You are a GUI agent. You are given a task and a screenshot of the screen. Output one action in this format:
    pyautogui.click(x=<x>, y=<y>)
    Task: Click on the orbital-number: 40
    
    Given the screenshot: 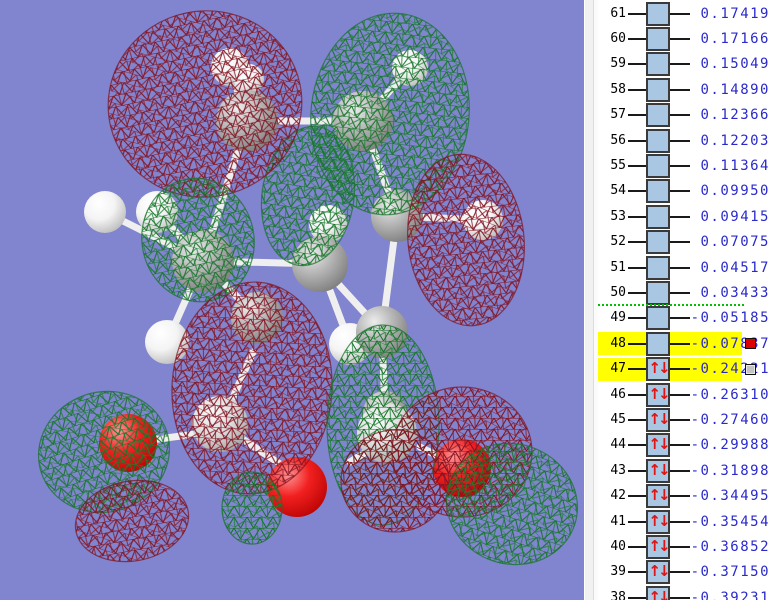 What is the action you would take?
    pyautogui.click(x=618, y=546)
    